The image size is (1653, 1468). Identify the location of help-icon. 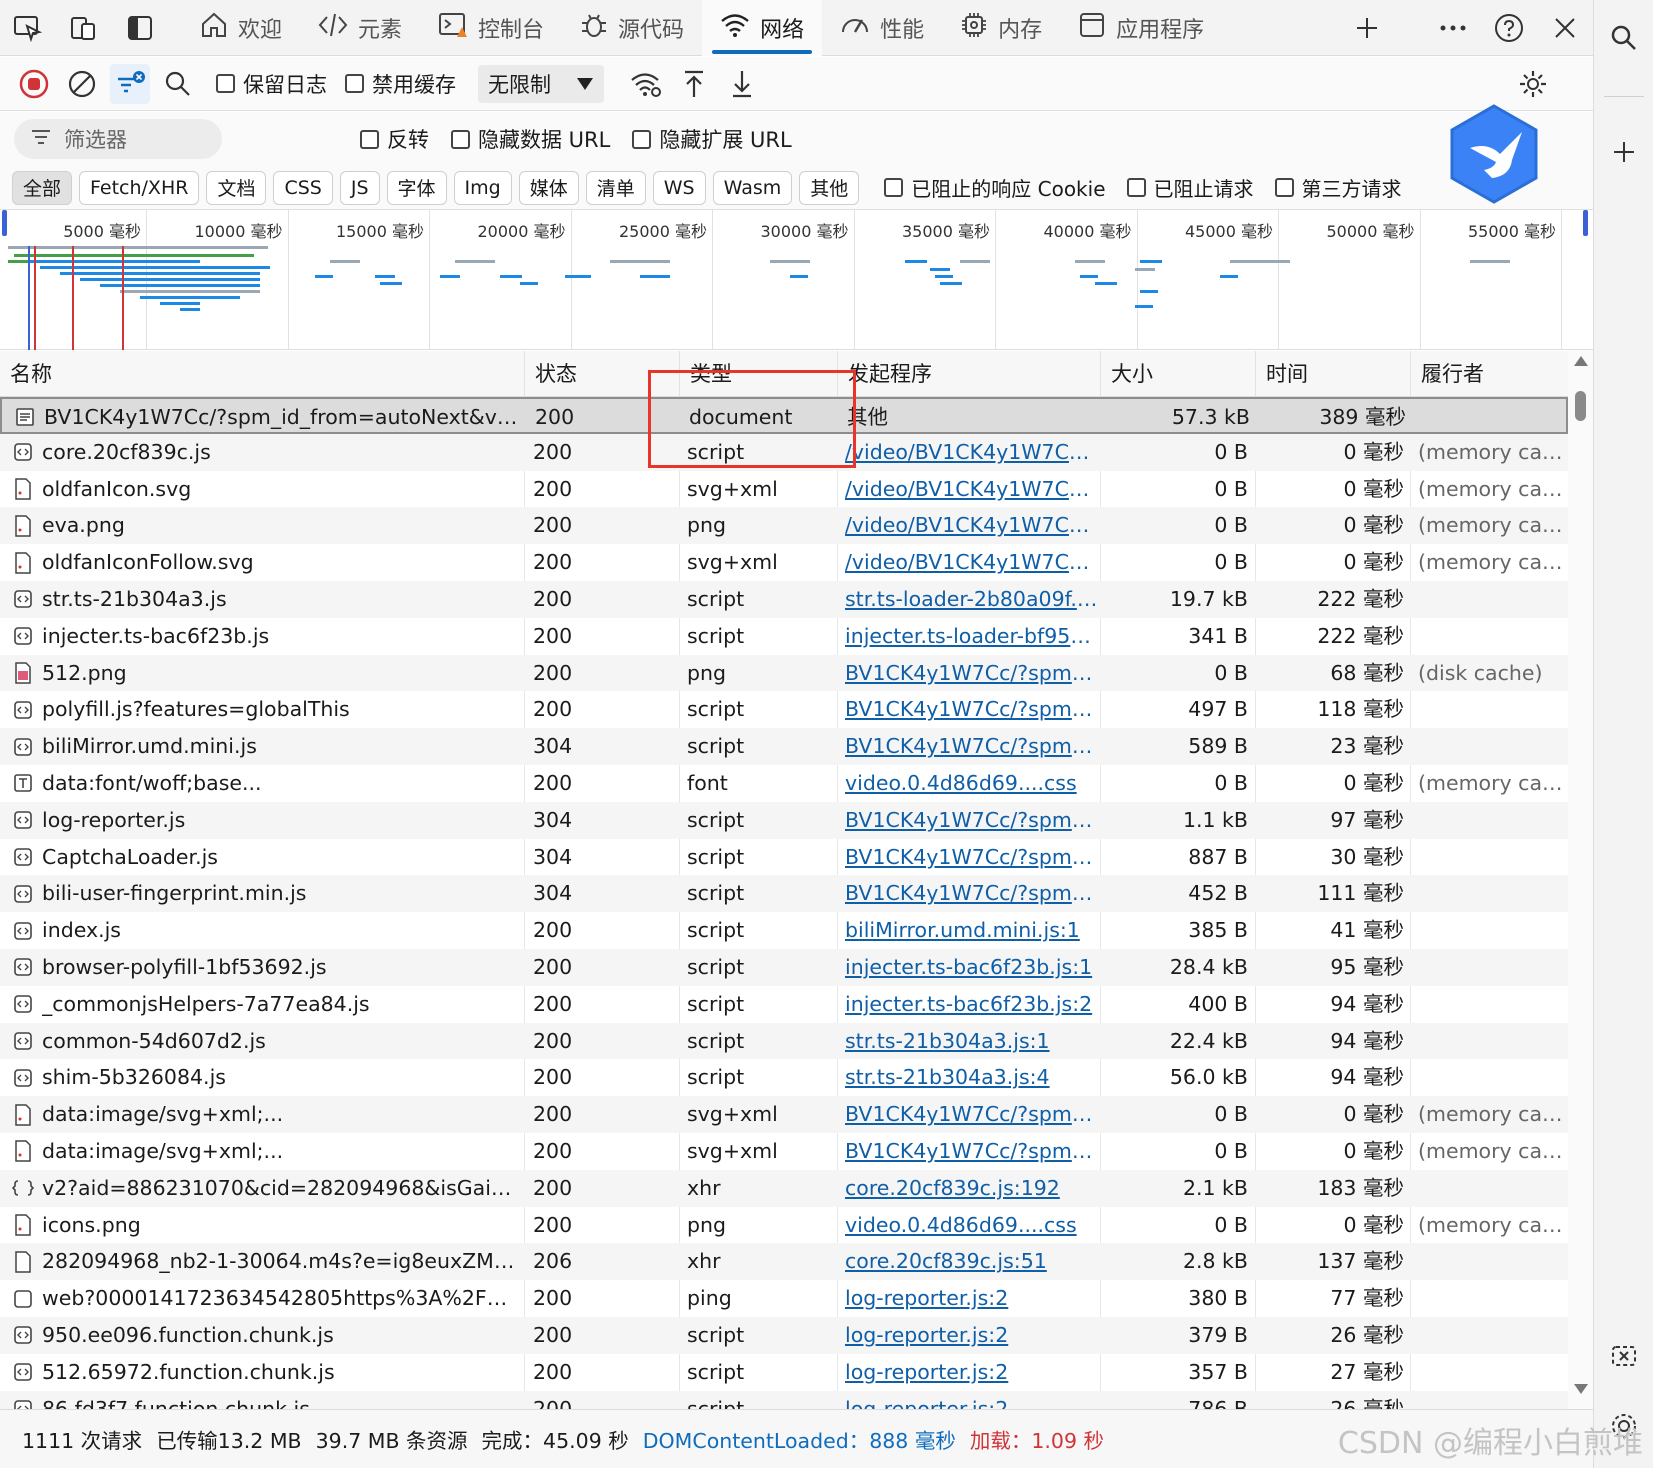
(1509, 28).